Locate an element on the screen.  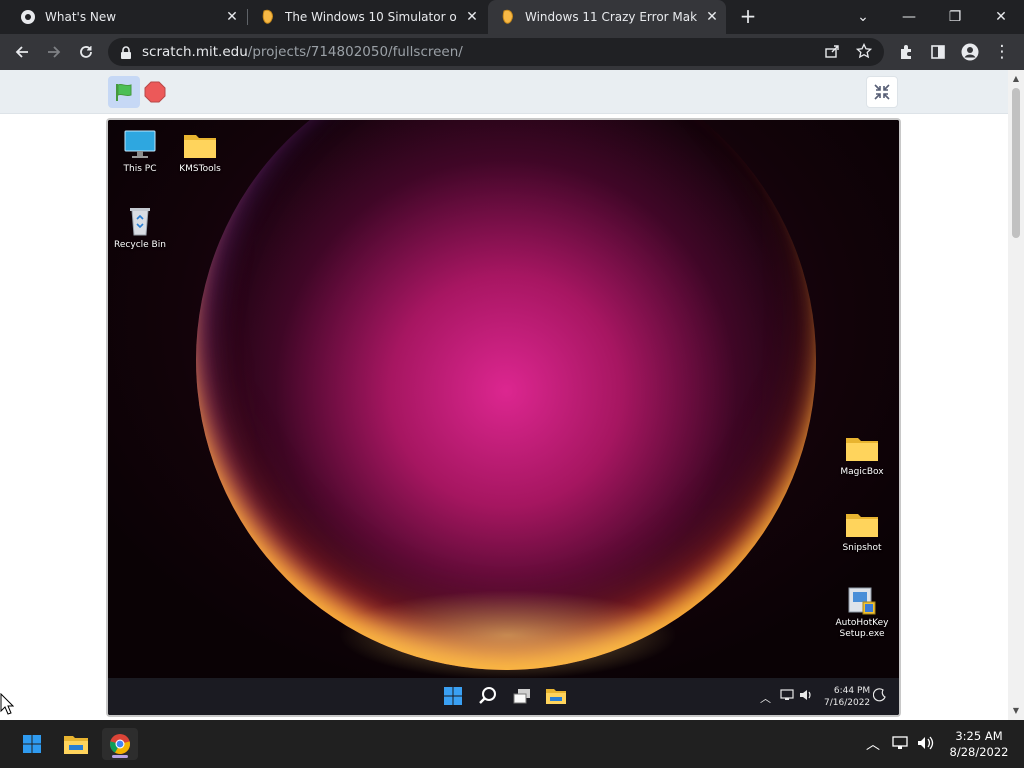
close-window-button: ✕ is located at coordinates (1001, 17).